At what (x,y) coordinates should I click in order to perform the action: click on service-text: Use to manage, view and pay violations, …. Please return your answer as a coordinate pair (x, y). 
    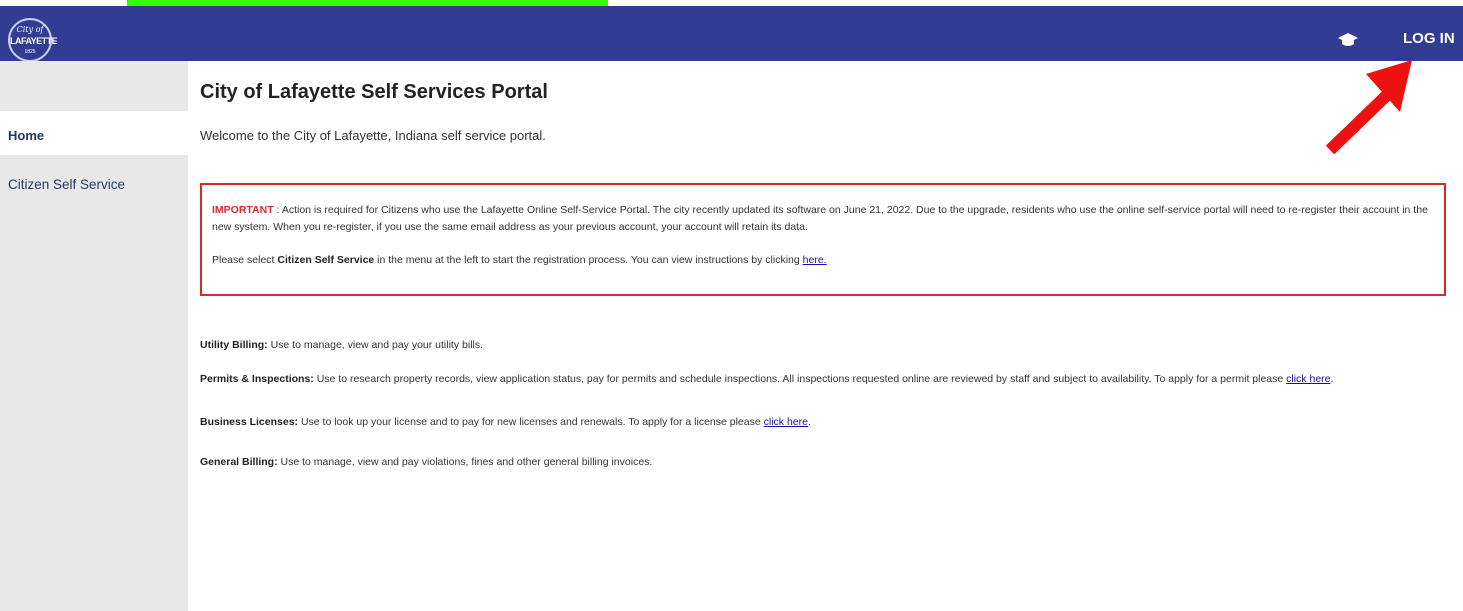
    Looking at the image, I should click on (465, 462).